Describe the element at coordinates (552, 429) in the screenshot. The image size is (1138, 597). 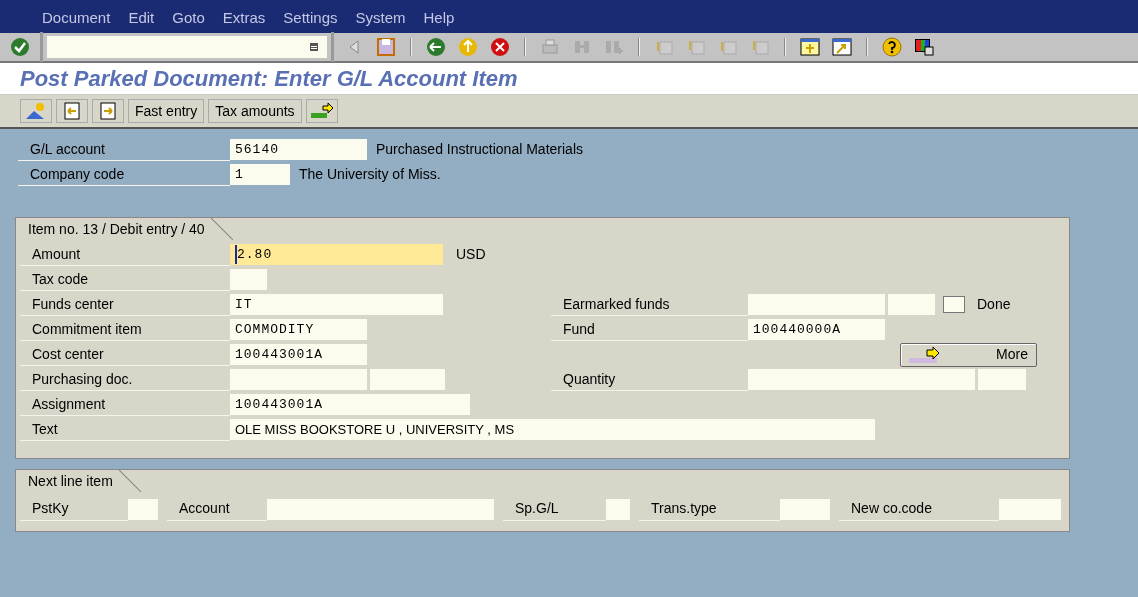
I see `input-field: OLE MISS BOOKSTORE U , UNIVERSITY , MS` at that location.